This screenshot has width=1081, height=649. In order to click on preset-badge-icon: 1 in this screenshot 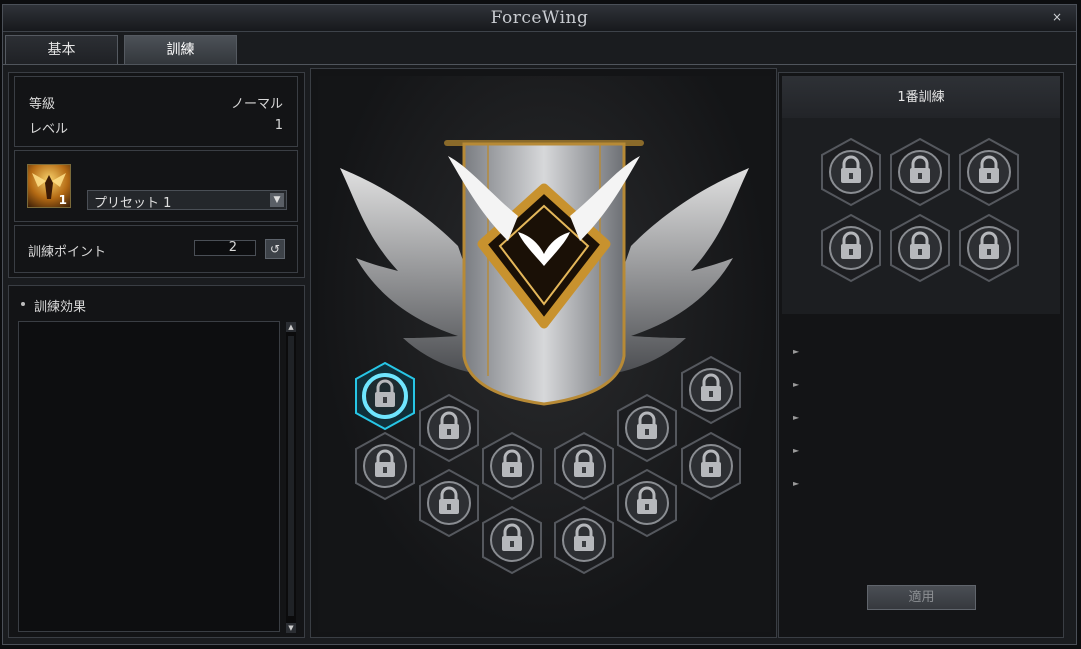, I will do `click(49, 186)`.